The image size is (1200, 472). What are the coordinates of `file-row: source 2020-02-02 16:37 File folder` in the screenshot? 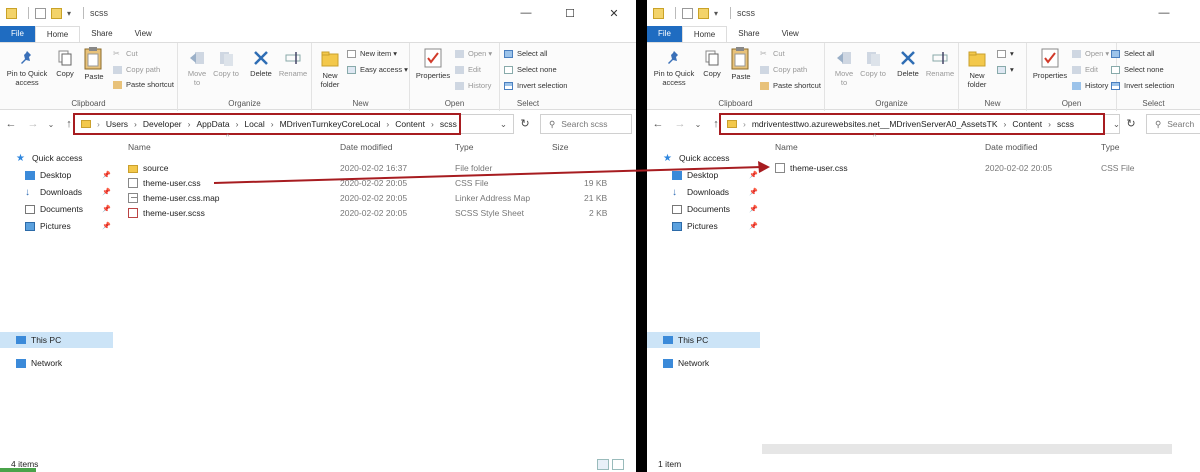 It's located at (318, 168).